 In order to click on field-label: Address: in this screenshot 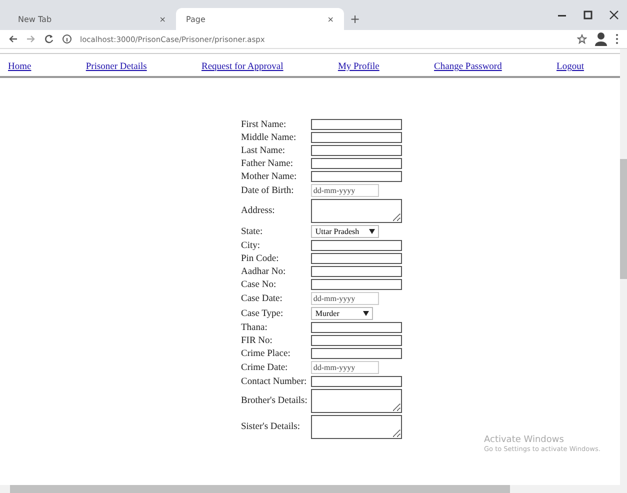, I will do `click(258, 211)`.